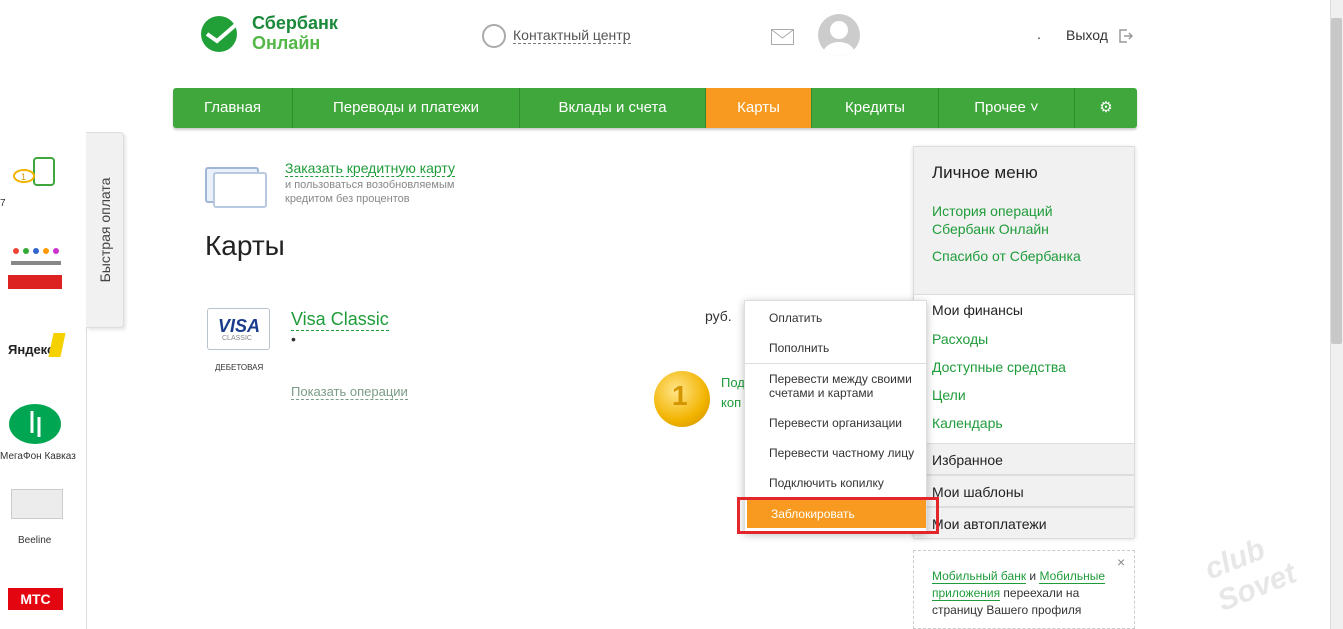 The image size is (1343, 629). I want to click on card-name-link: Visa Classic, so click(340, 320).